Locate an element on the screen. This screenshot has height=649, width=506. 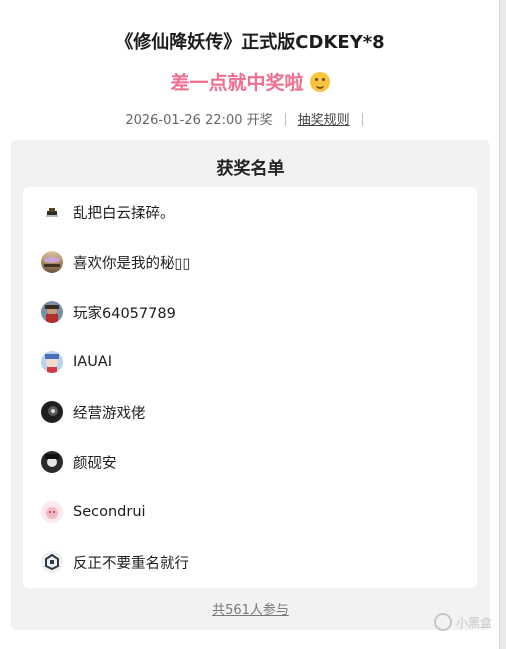
avatar-dark-icon is located at coordinates (52, 412).